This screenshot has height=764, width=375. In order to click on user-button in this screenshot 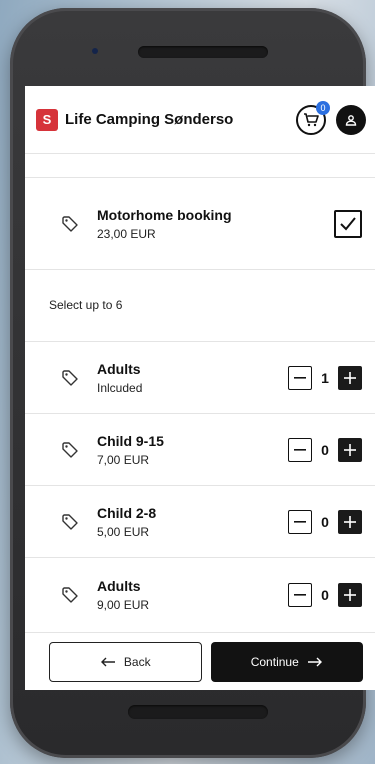, I will do `click(351, 119)`.